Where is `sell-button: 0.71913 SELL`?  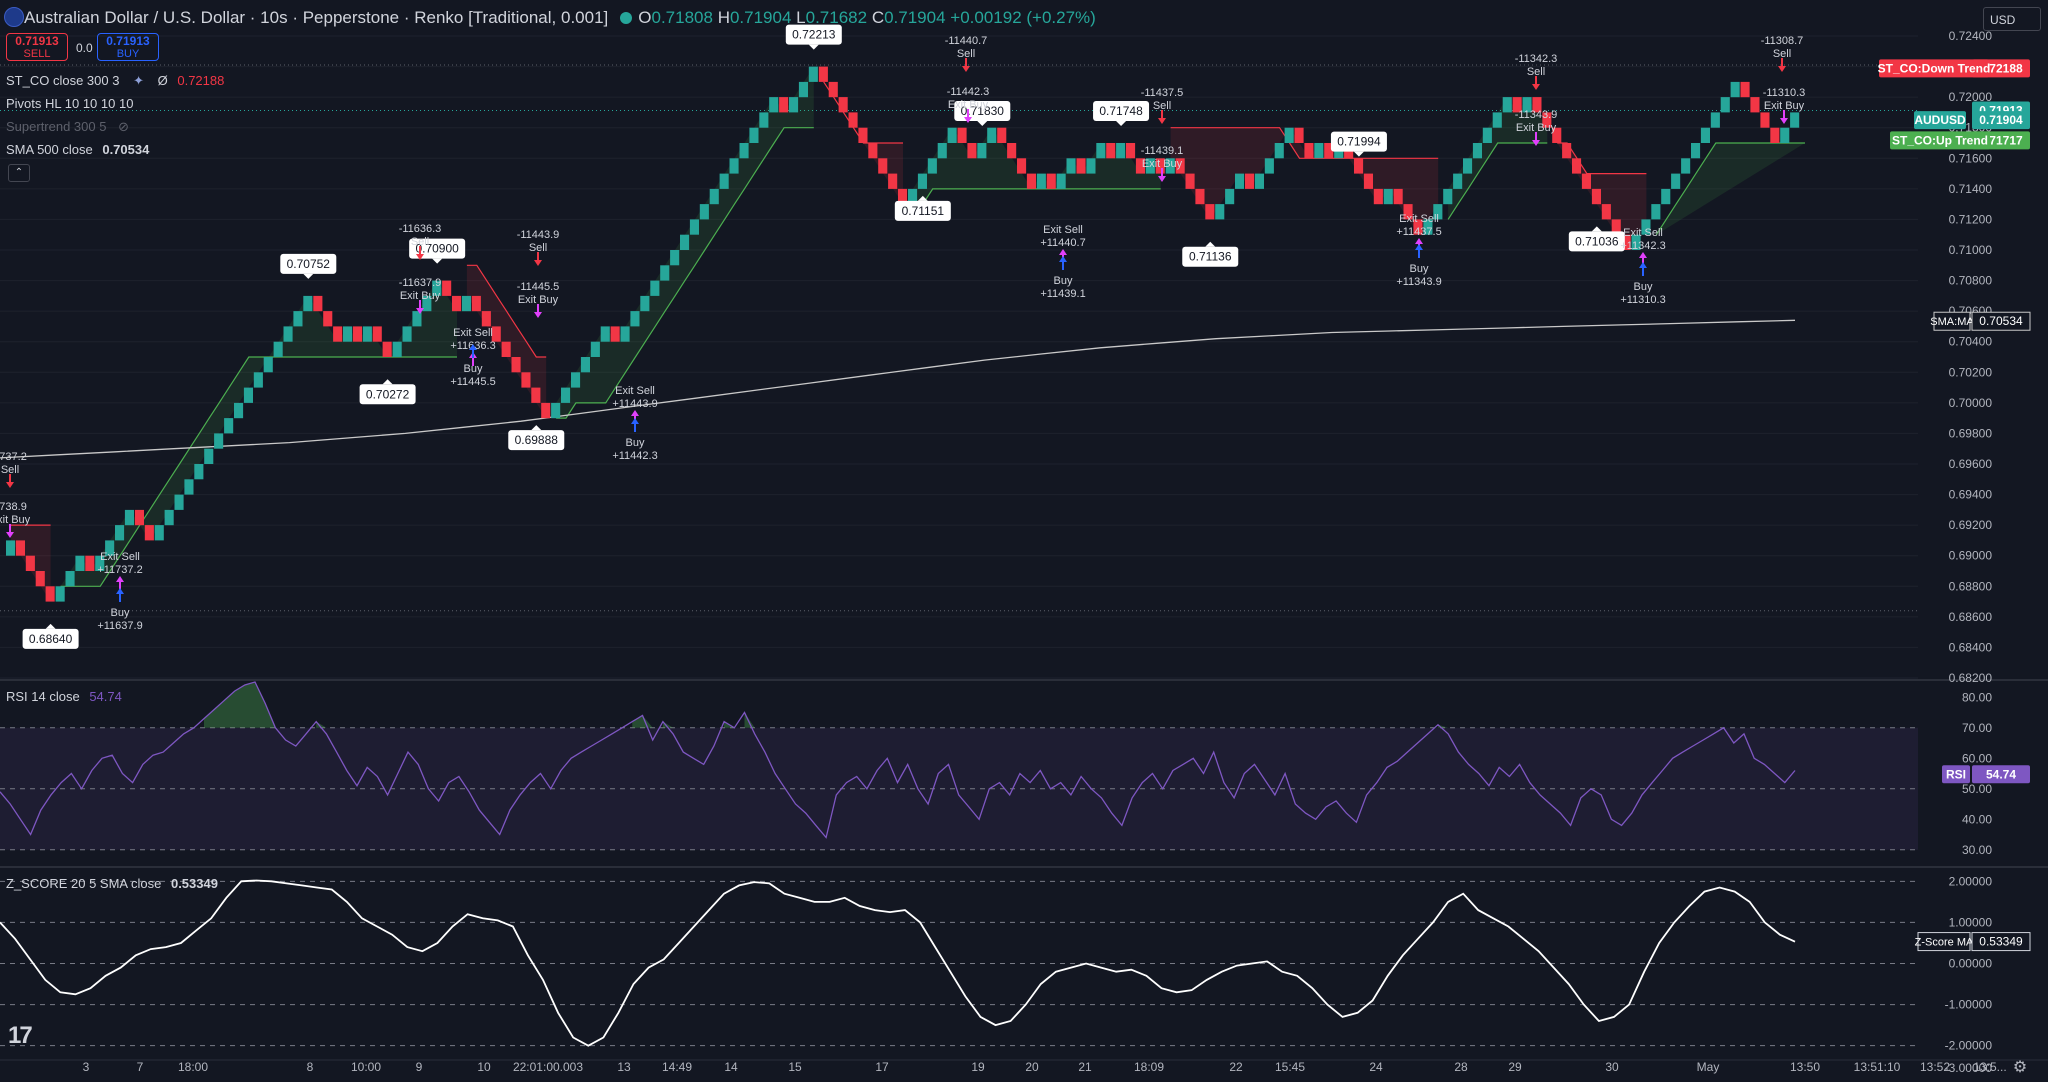
sell-button: 0.71913 SELL is located at coordinates (37, 47).